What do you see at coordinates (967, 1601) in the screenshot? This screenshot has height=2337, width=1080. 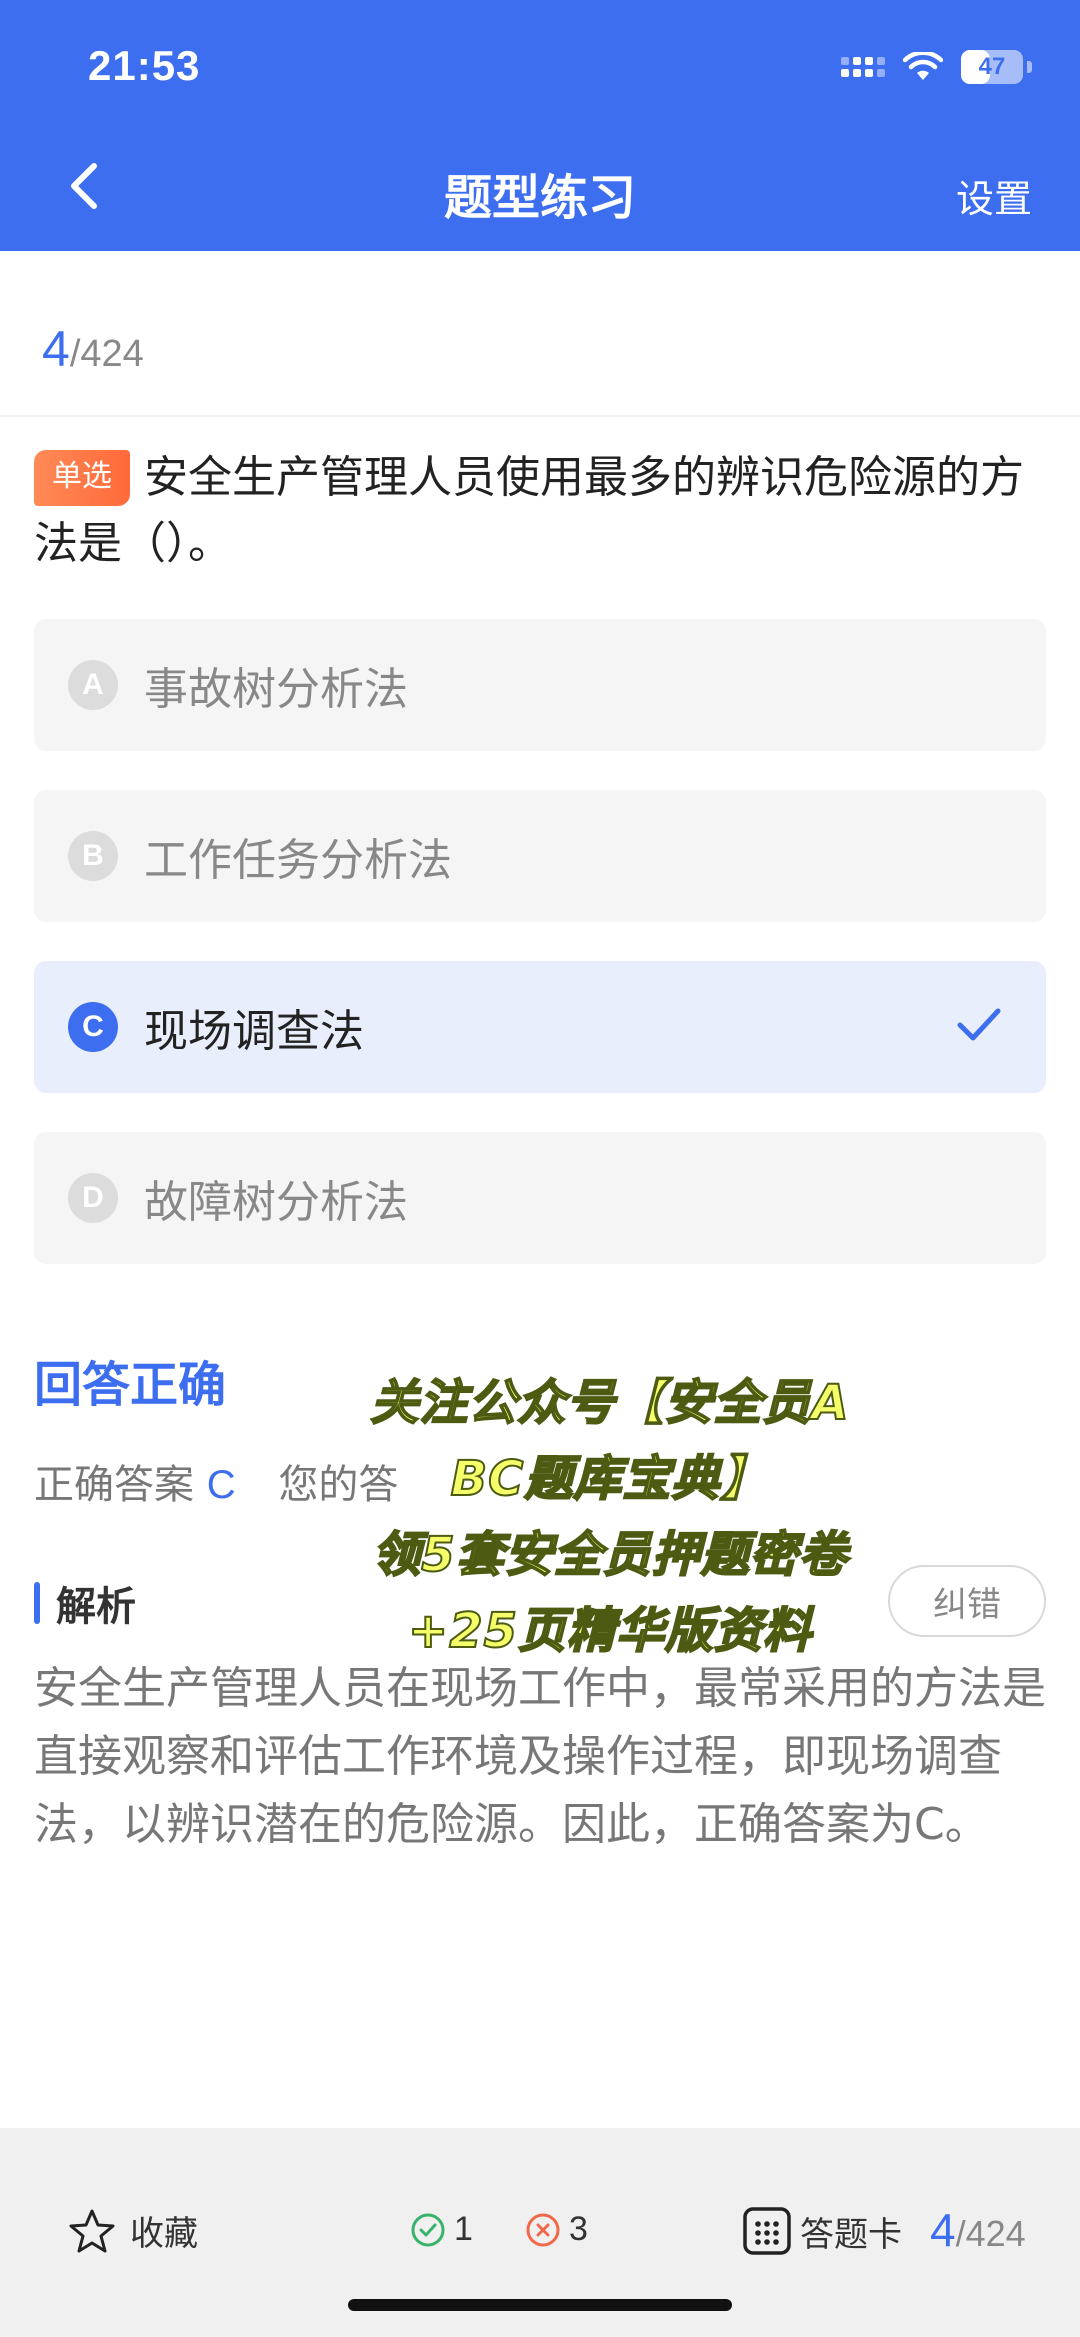 I see `report-error-button: 纠错` at bounding box center [967, 1601].